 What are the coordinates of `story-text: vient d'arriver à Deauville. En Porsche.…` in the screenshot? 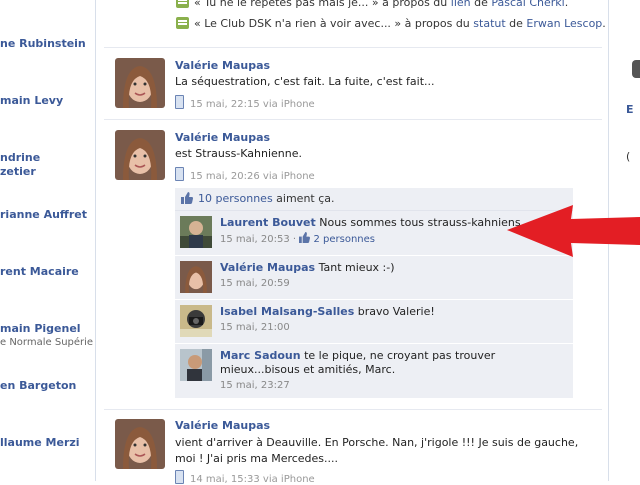 It's located at (377, 450).